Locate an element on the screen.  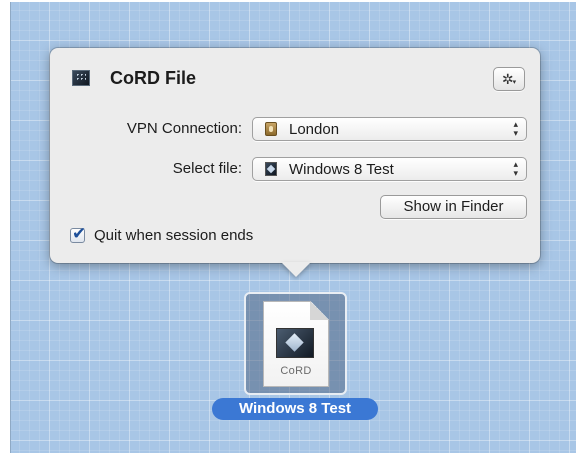
popover-arrow is located at coordinates (296, 269).